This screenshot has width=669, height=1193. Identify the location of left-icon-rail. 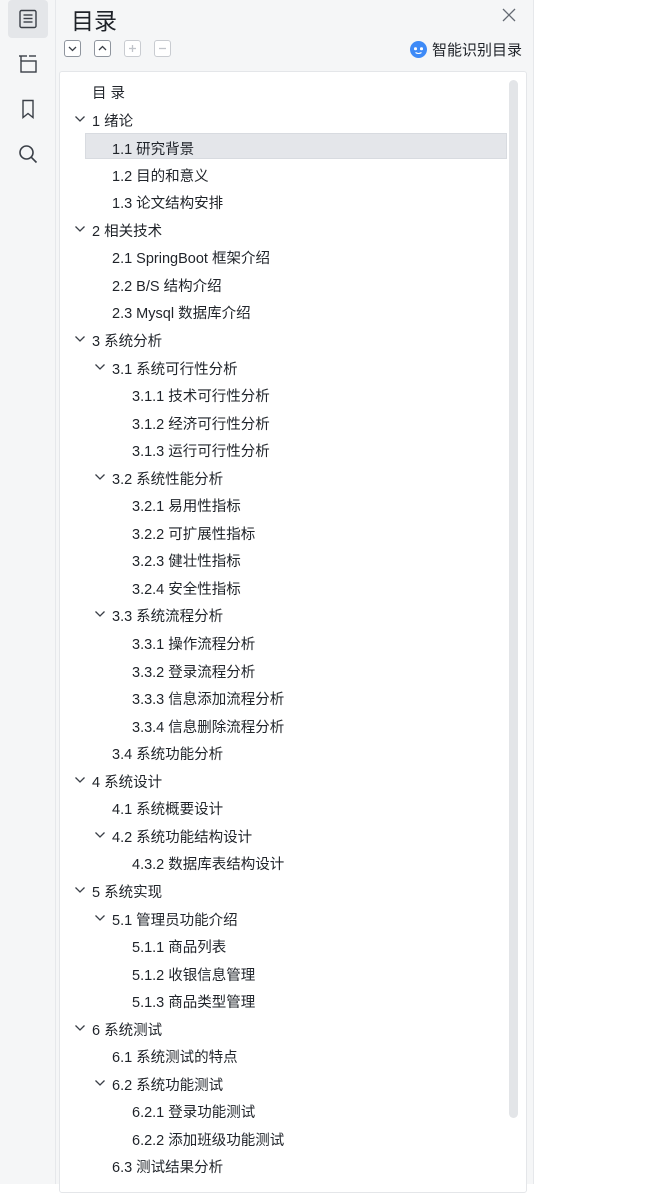
(28, 592).